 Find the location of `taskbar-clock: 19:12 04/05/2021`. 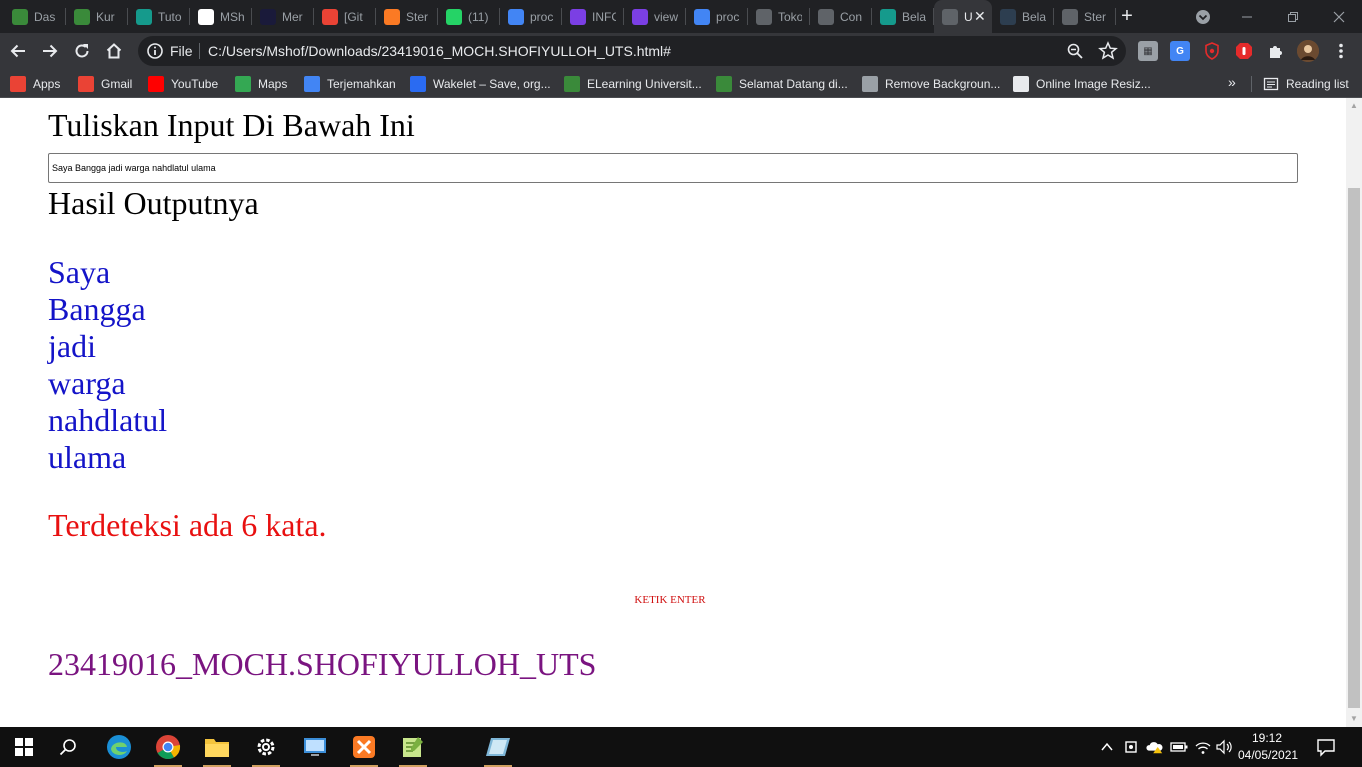

taskbar-clock: 19:12 04/05/2021 is located at coordinates (1268, 747).